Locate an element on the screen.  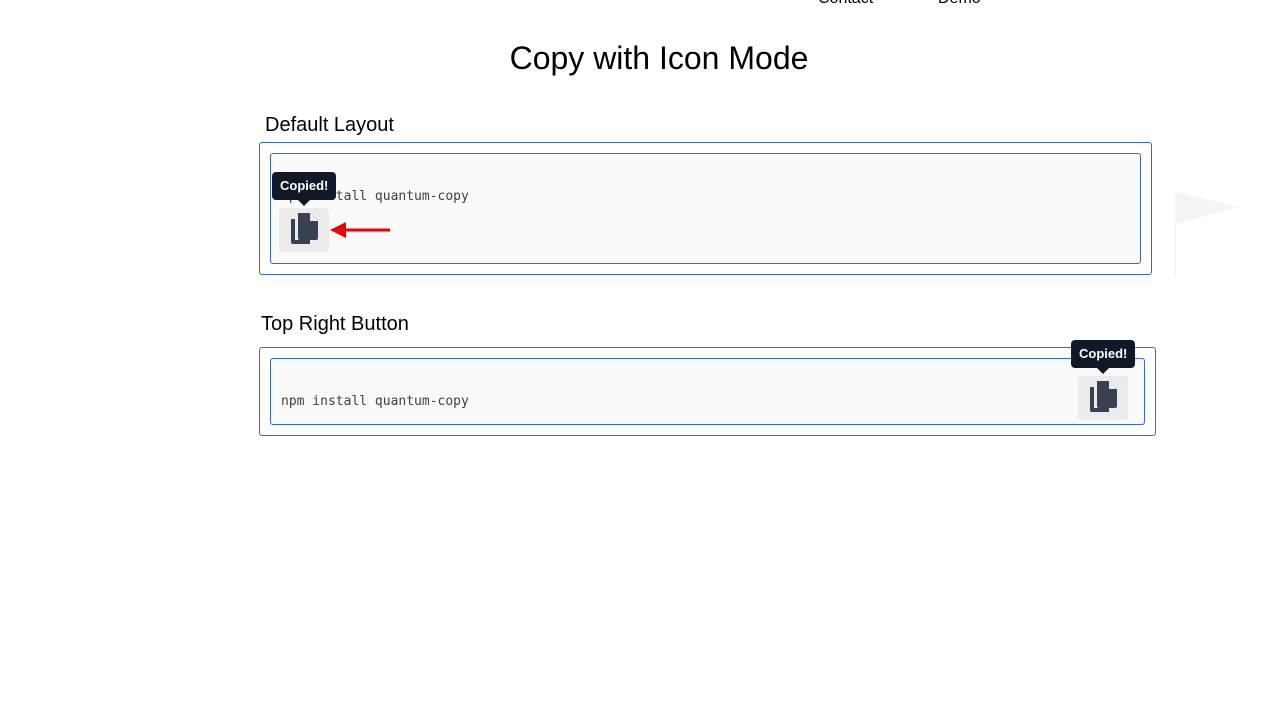
section-heading-top-right-button: Top Right Button is located at coordinates (335, 324).